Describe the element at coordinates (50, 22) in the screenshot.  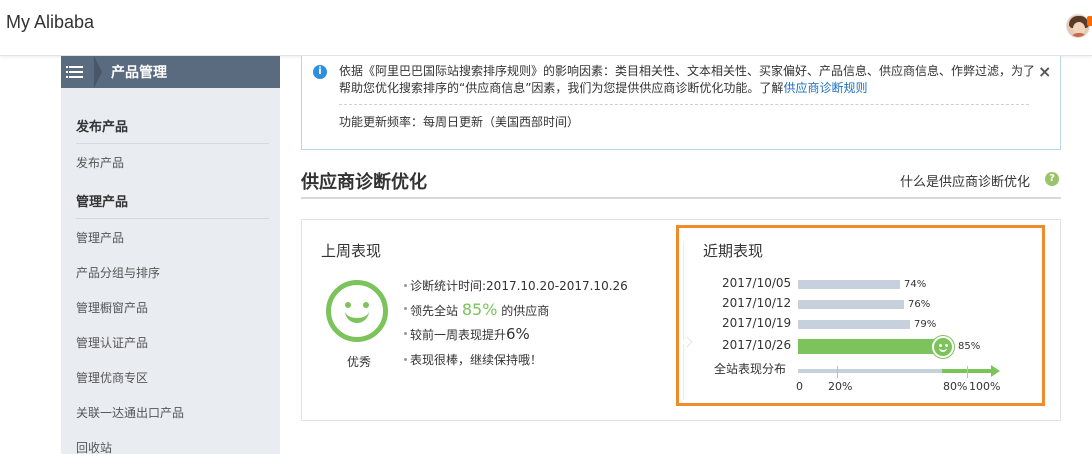
I see `brand-title: My Alibaba` at that location.